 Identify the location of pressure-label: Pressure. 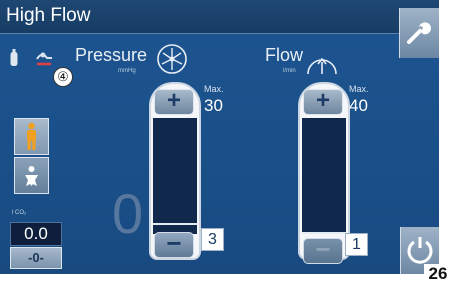
(111, 55).